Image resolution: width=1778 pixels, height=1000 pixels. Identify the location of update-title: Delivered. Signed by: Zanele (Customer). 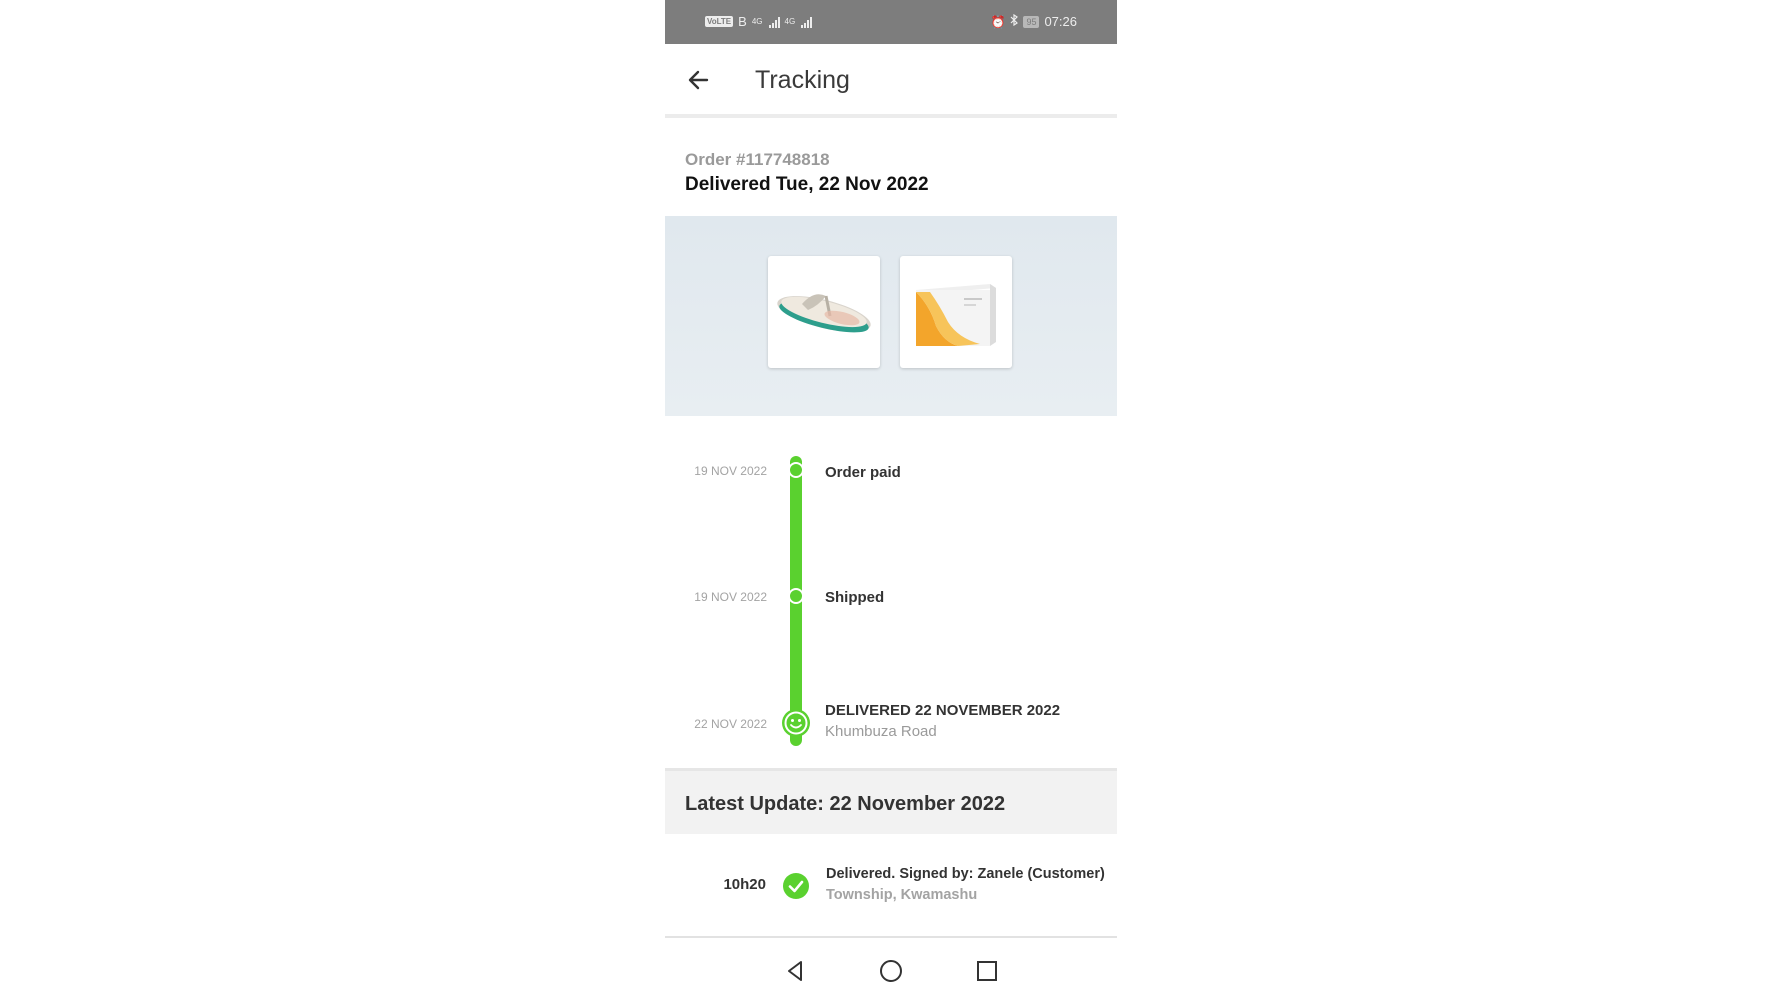
(965, 874).